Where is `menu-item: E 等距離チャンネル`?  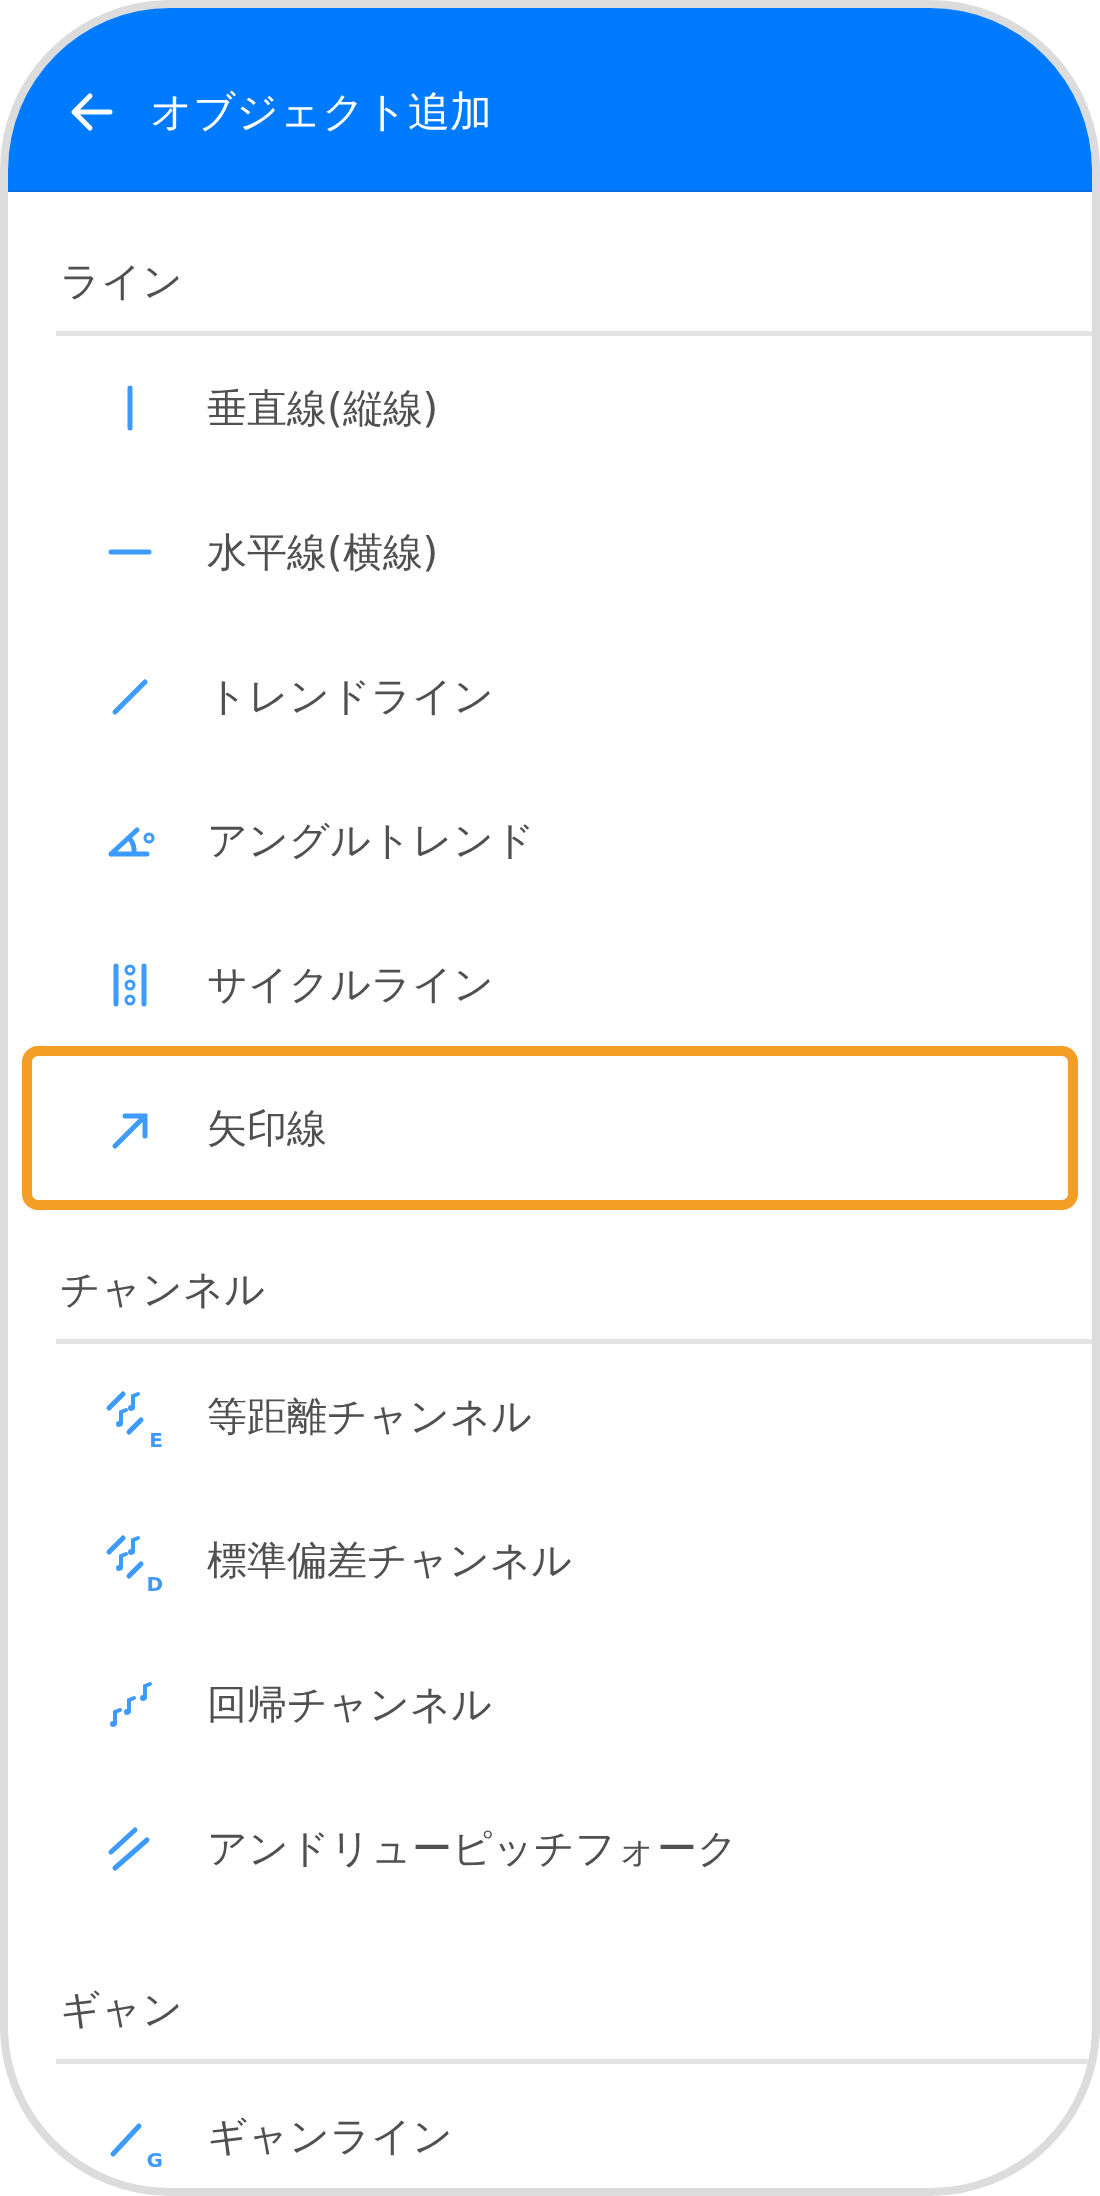 menu-item: E 等距離チャンネル is located at coordinates (550, 1416).